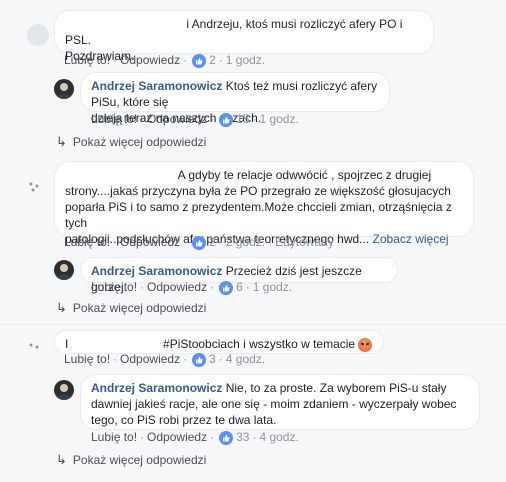  What do you see at coordinates (365, 344) in the screenshot?
I see `angry-face-emoji` at bounding box center [365, 344].